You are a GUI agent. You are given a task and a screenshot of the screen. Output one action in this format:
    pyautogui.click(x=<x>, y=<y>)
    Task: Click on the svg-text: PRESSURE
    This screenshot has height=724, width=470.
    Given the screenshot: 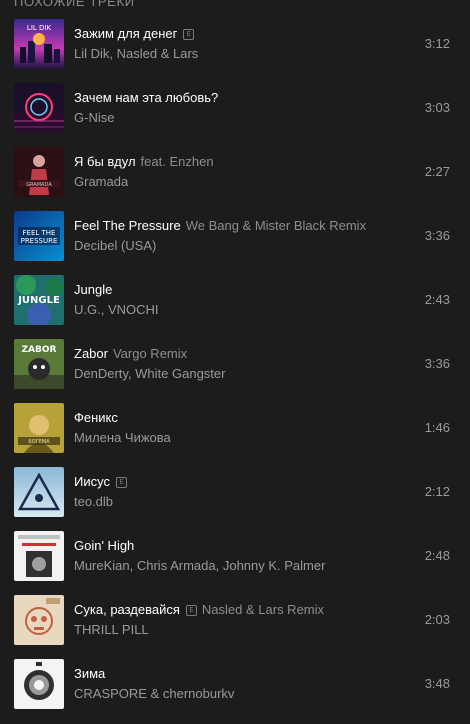 What is the action you would take?
    pyautogui.click(x=39, y=241)
    